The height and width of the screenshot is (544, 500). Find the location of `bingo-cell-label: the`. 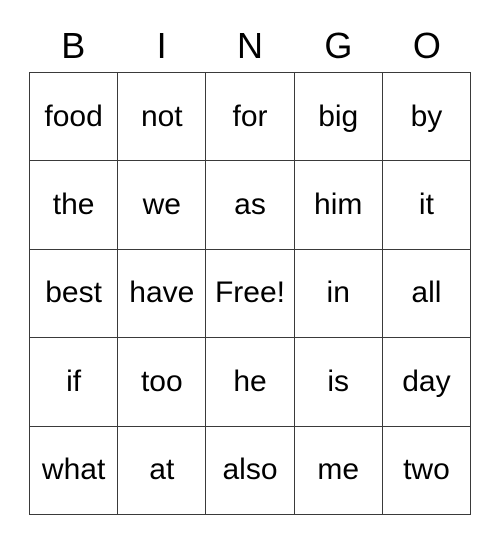

bingo-cell-label: the is located at coordinates (73, 205).